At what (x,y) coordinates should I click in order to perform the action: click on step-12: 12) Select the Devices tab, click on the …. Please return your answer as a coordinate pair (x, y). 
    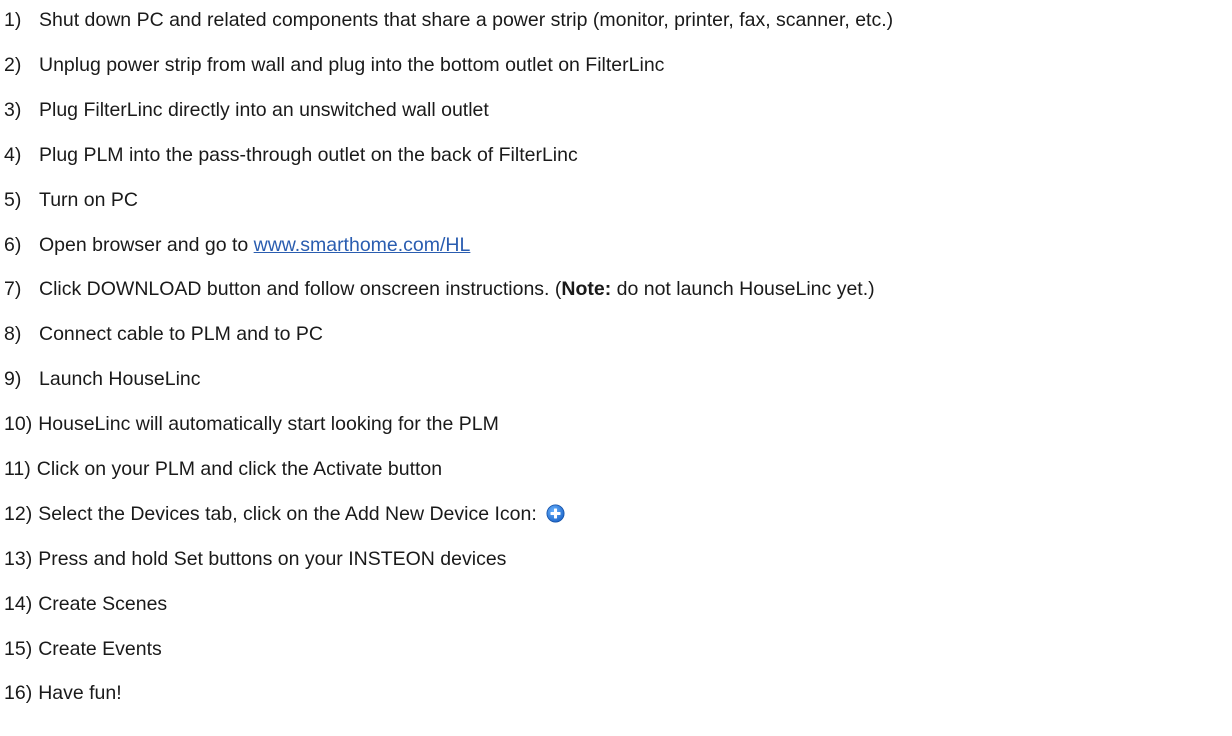
    Looking at the image, I should click on (617, 514).